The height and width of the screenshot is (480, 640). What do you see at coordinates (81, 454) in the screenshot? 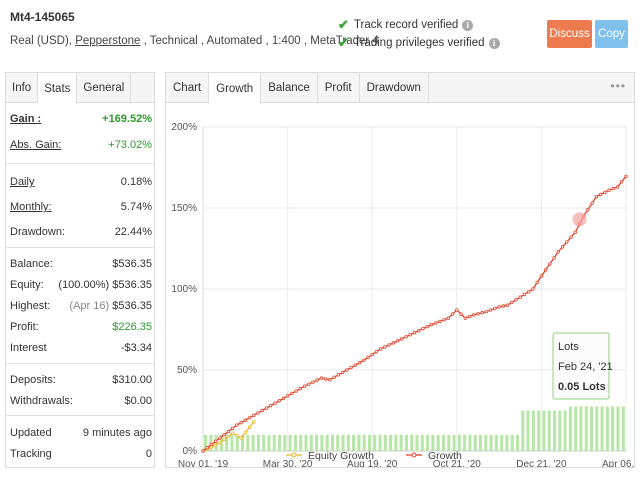
I see `stat-tracking: Tracking 0` at bounding box center [81, 454].